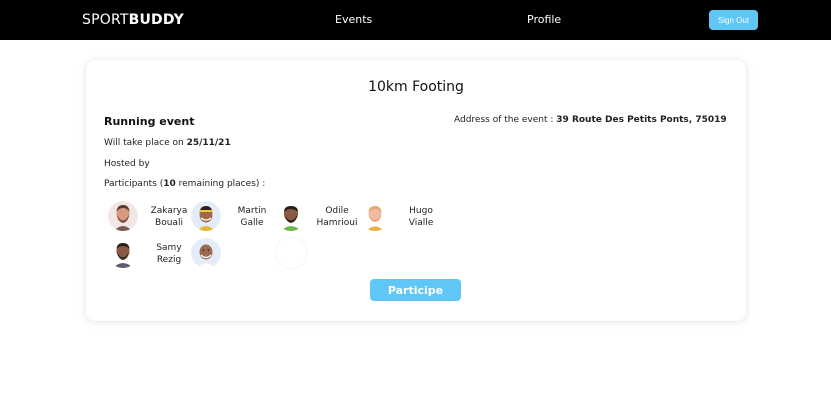  Describe the element at coordinates (337, 211) in the screenshot. I see `participant-first-name: Odile` at that location.